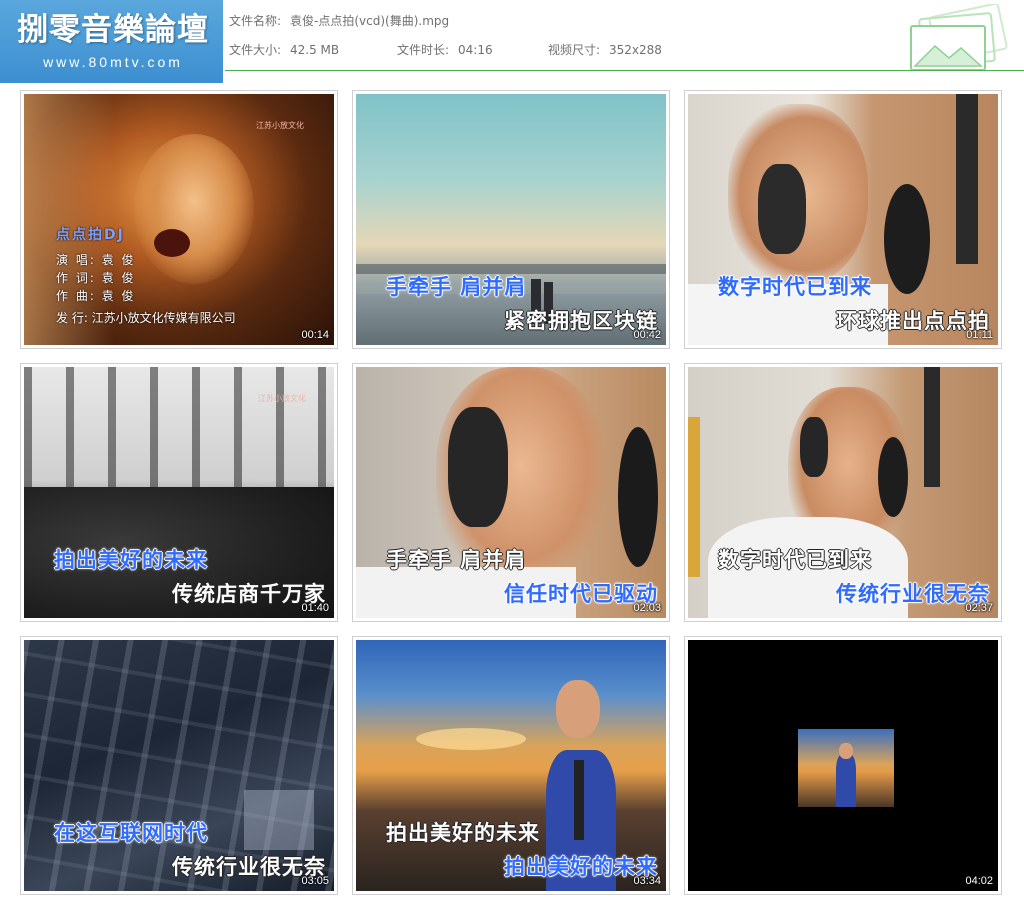 The image size is (1024, 918). I want to click on timestamp: 02:37, so click(979, 608).